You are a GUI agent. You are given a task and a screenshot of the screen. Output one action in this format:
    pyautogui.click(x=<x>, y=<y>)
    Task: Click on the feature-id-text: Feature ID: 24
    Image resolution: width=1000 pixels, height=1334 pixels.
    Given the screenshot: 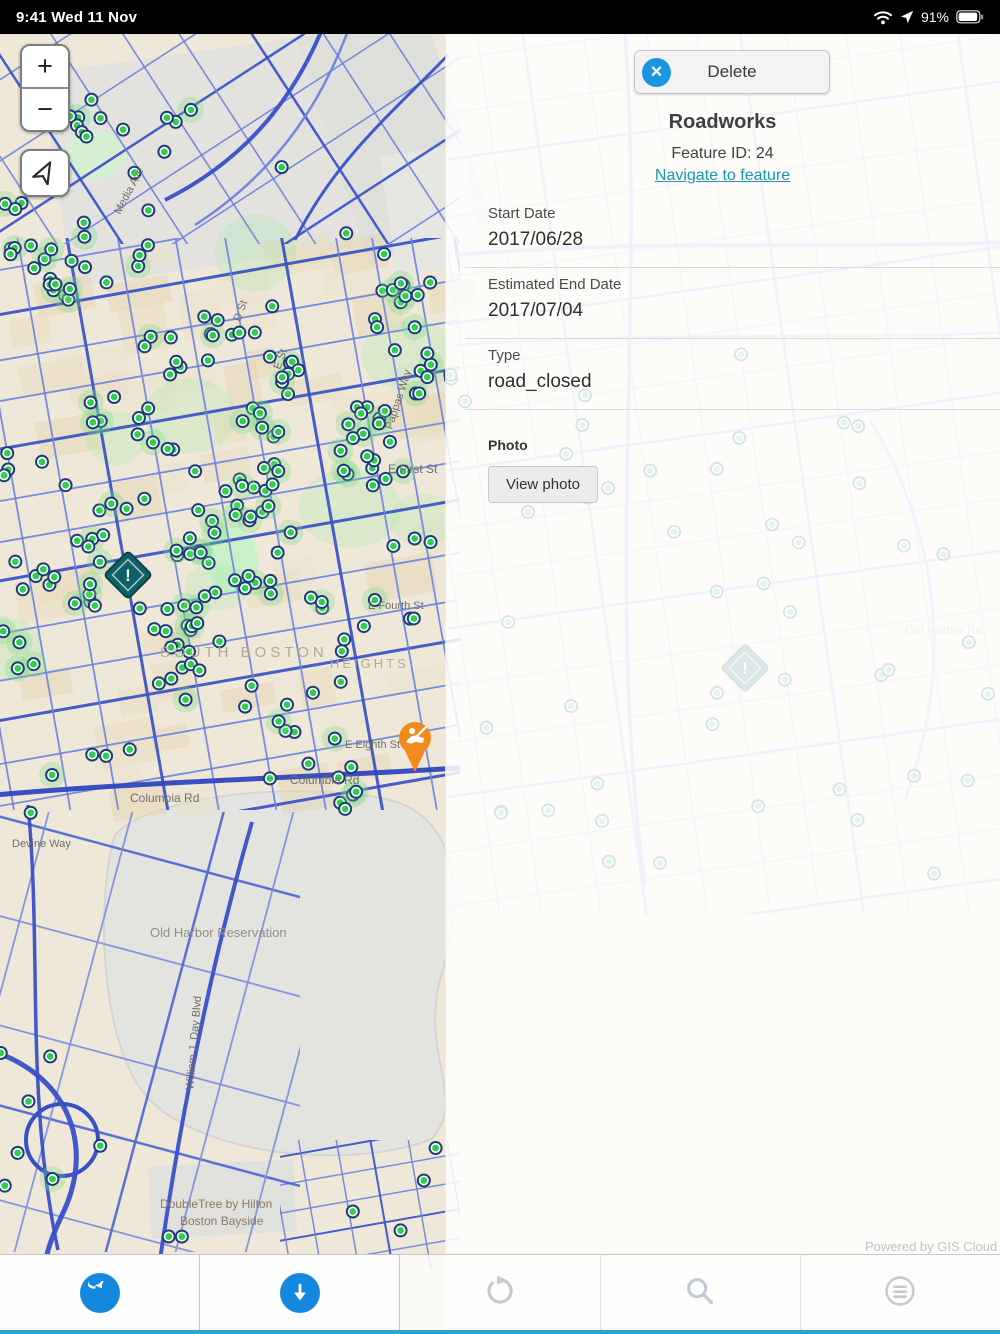 What is the action you would take?
    pyautogui.click(x=722, y=153)
    